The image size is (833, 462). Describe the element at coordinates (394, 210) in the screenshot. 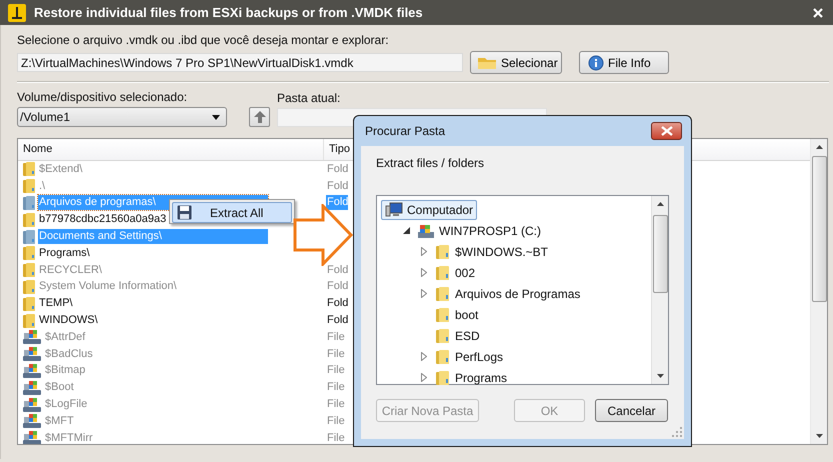

I see `computer-icon` at that location.